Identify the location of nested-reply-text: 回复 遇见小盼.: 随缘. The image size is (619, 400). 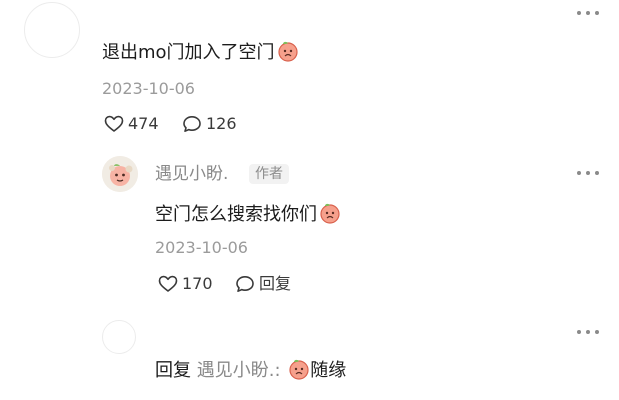
(250, 370).